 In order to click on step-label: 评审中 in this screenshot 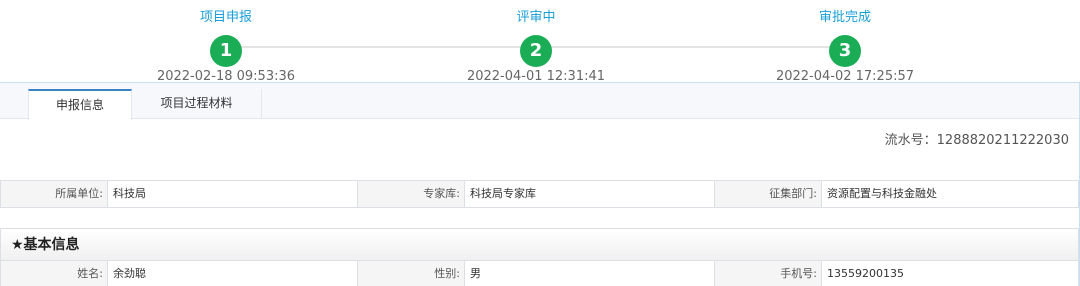, I will do `click(536, 17)`.